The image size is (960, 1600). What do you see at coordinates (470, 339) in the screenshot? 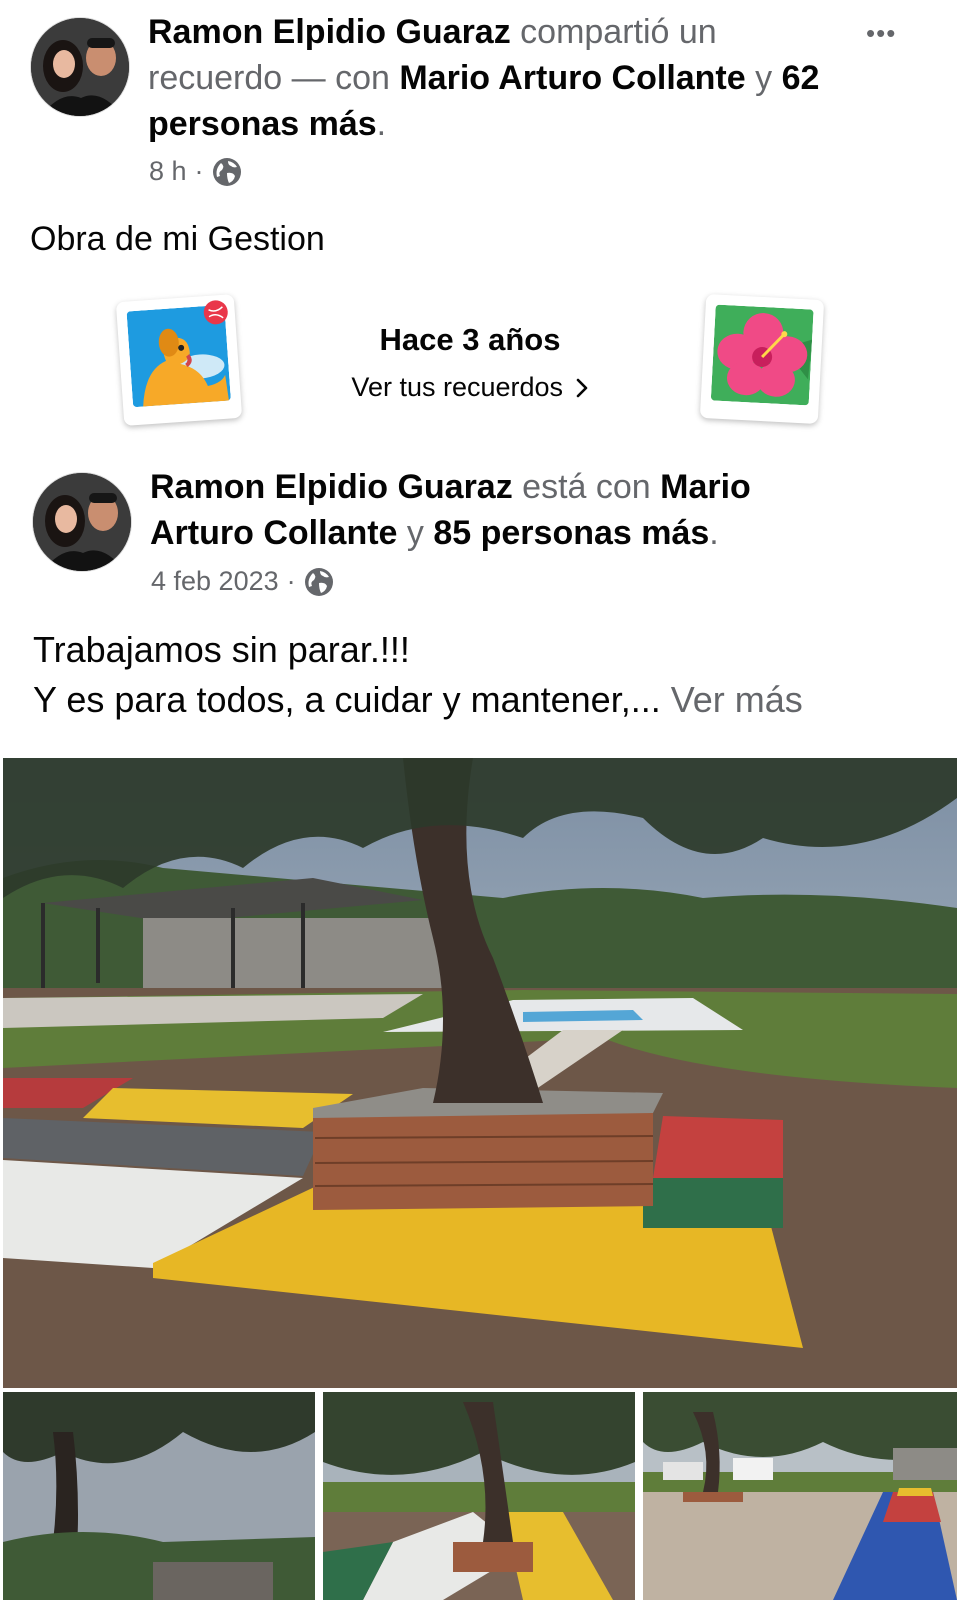
I see `memory-title: Hace 3 años` at bounding box center [470, 339].